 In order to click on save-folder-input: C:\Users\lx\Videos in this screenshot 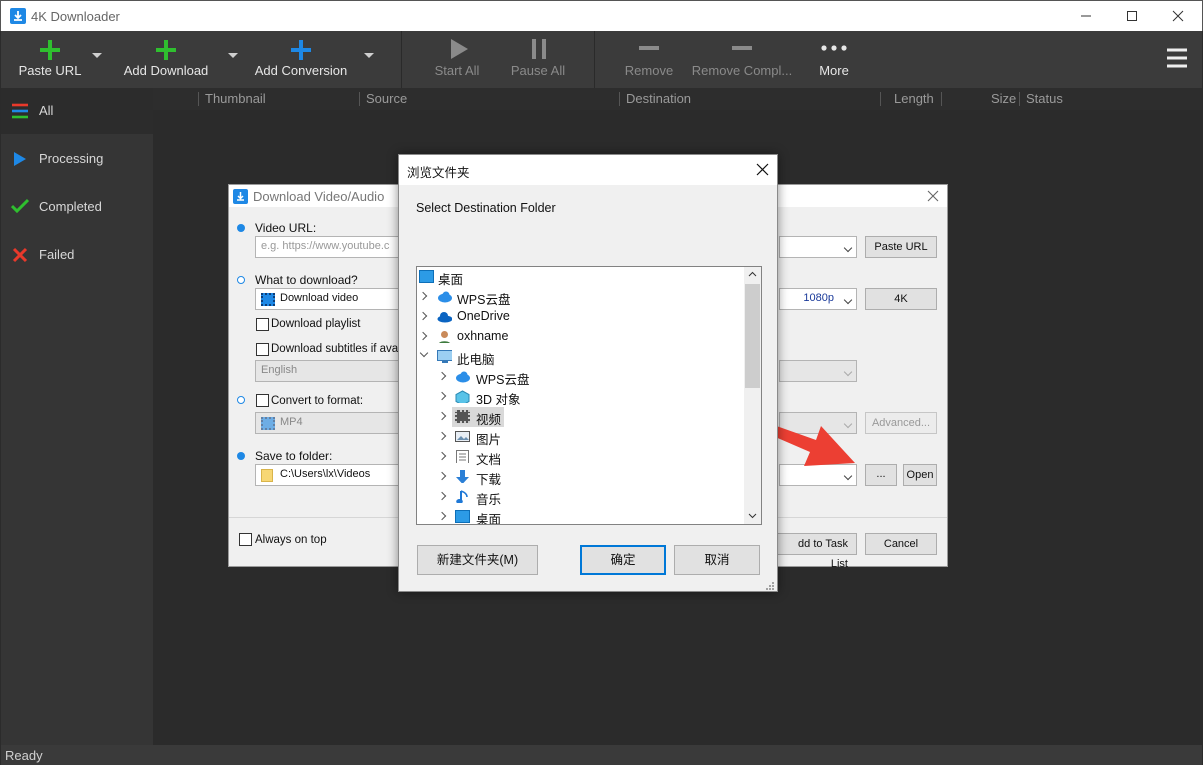, I will do `click(330, 475)`.